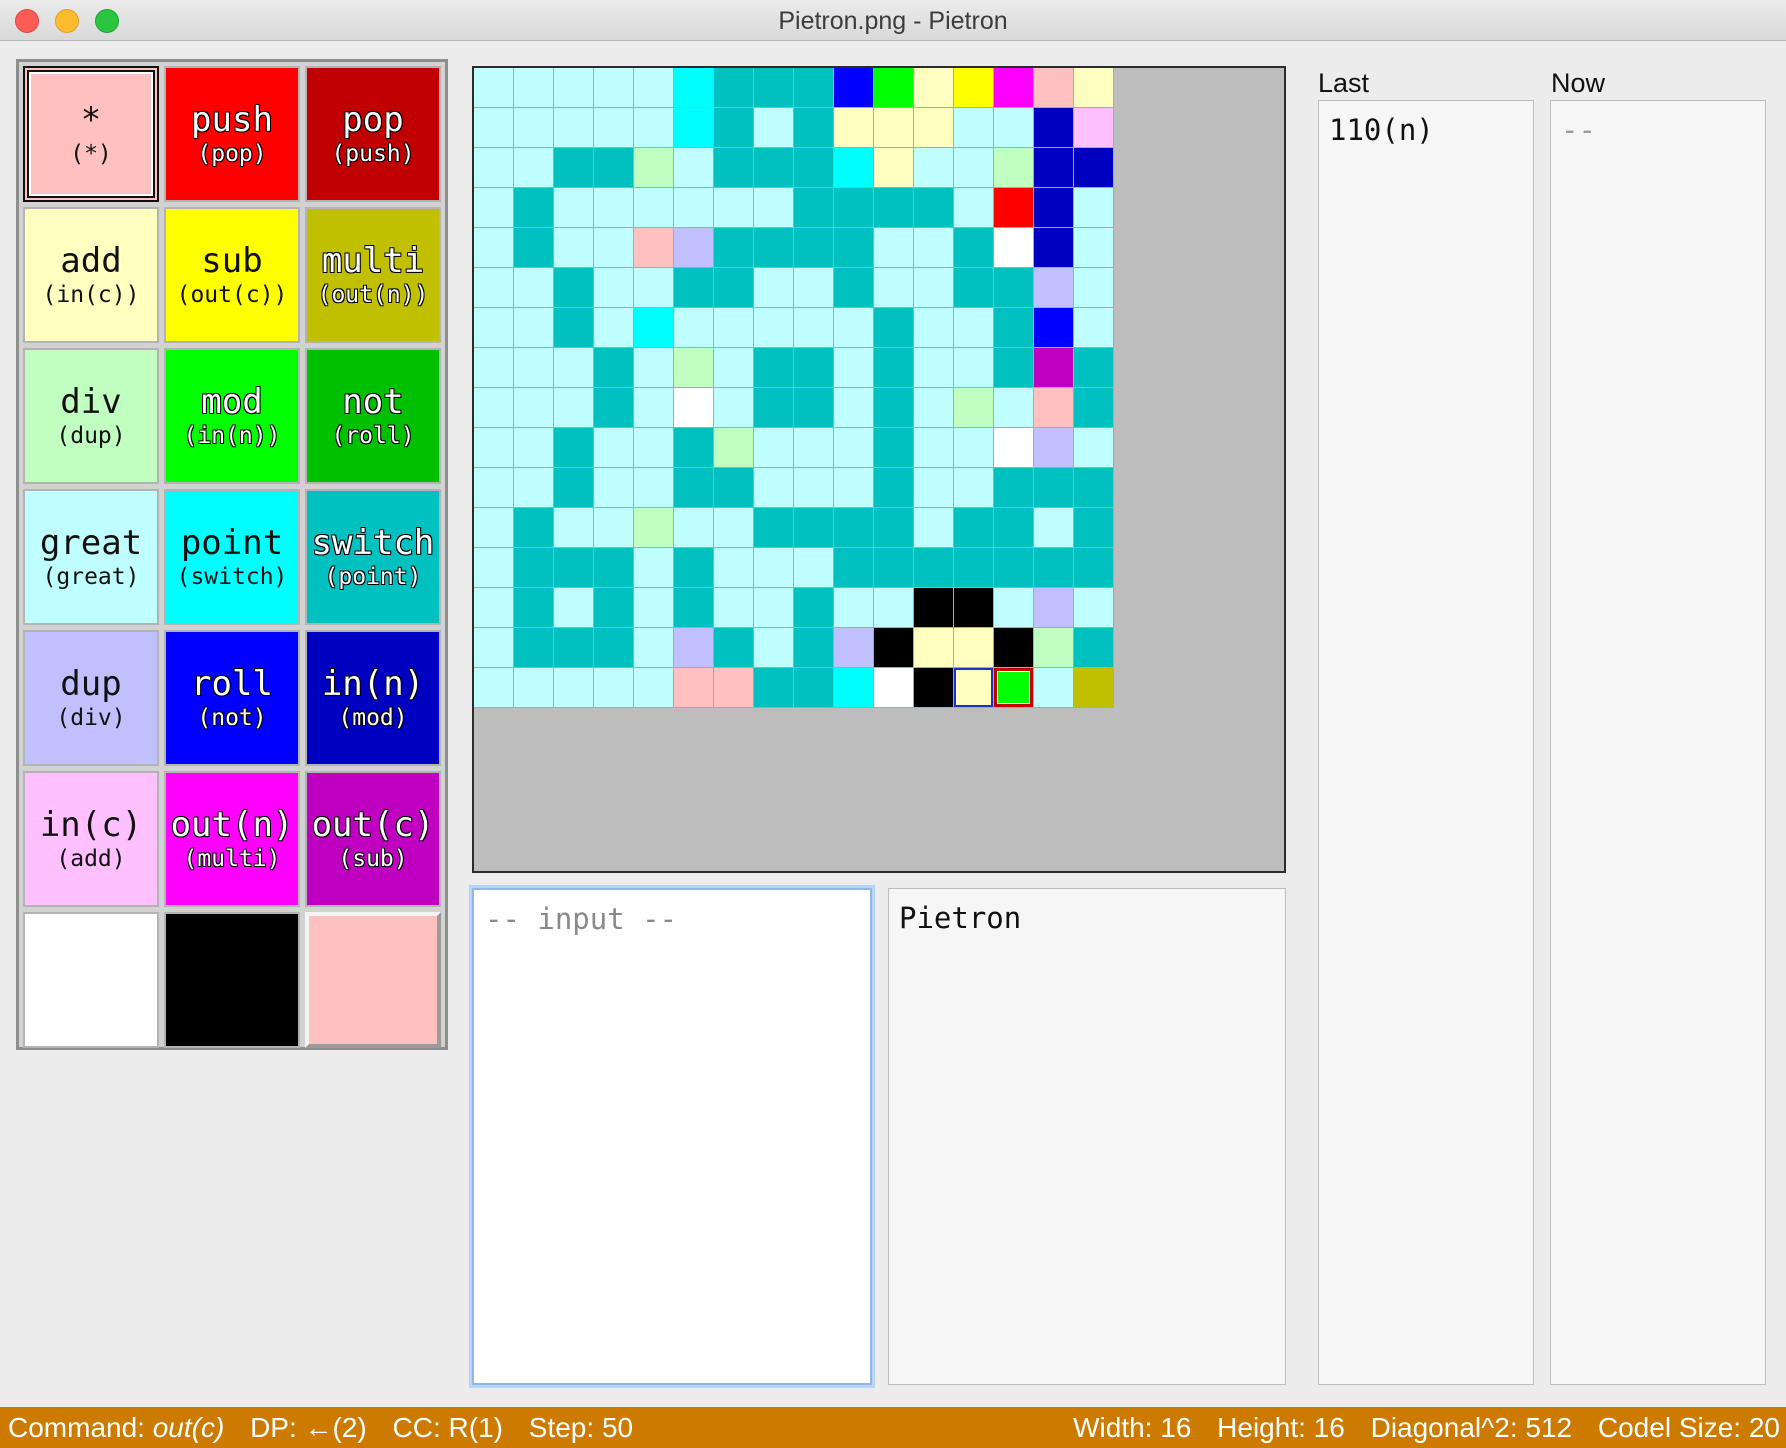 The width and height of the screenshot is (1786, 1448). Describe the element at coordinates (91, 275) in the screenshot. I see `palette-add-button: add (in(c))` at that location.